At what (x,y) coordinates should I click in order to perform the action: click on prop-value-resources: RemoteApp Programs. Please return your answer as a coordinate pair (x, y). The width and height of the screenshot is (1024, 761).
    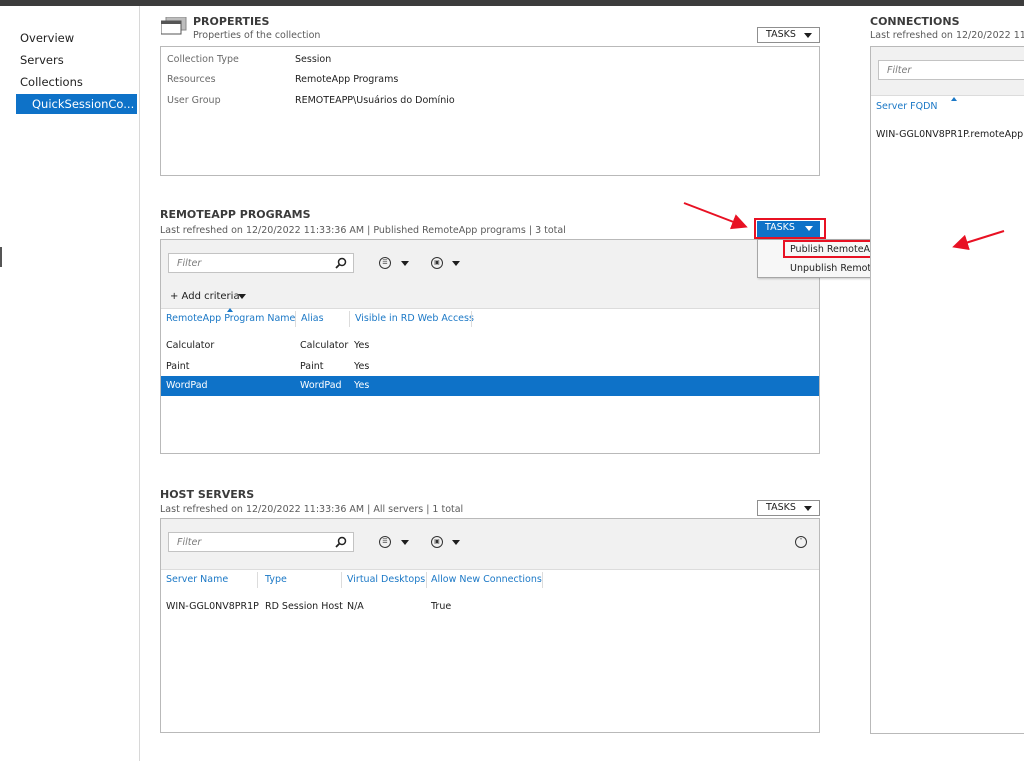
    Looking at the image, I should click on (347, 79).